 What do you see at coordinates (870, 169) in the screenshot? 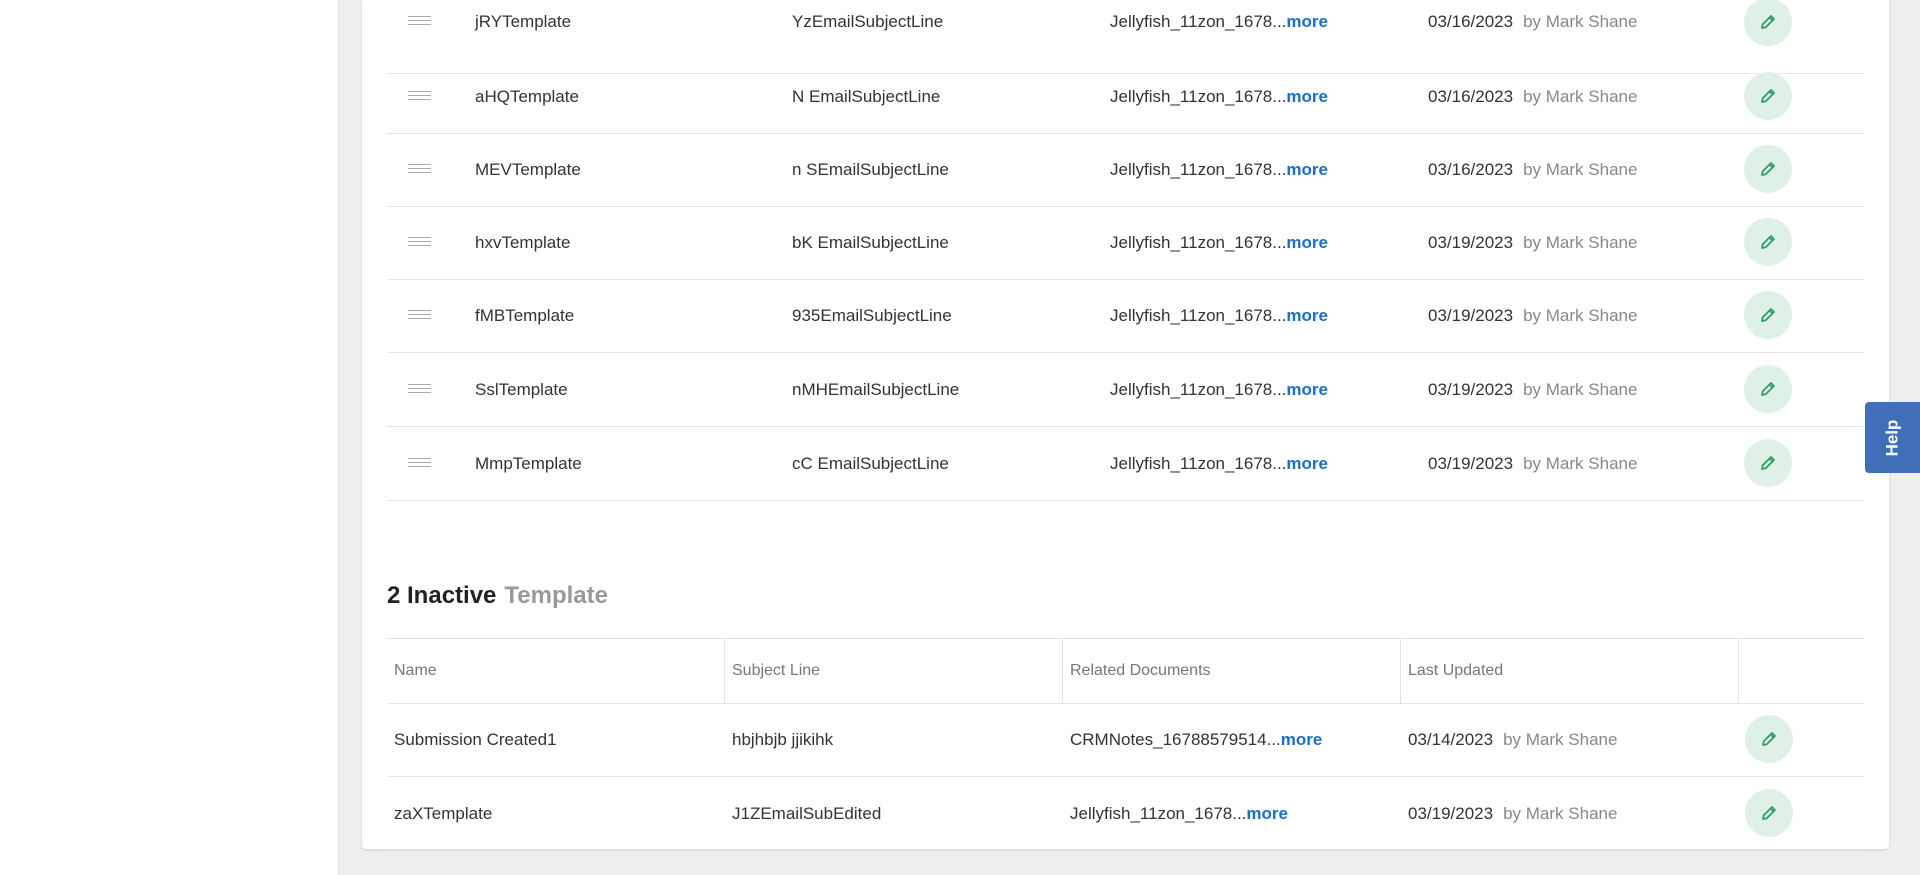
I see `subject-line: n SEmailSubjectLine` at bounding box center [870, 169].